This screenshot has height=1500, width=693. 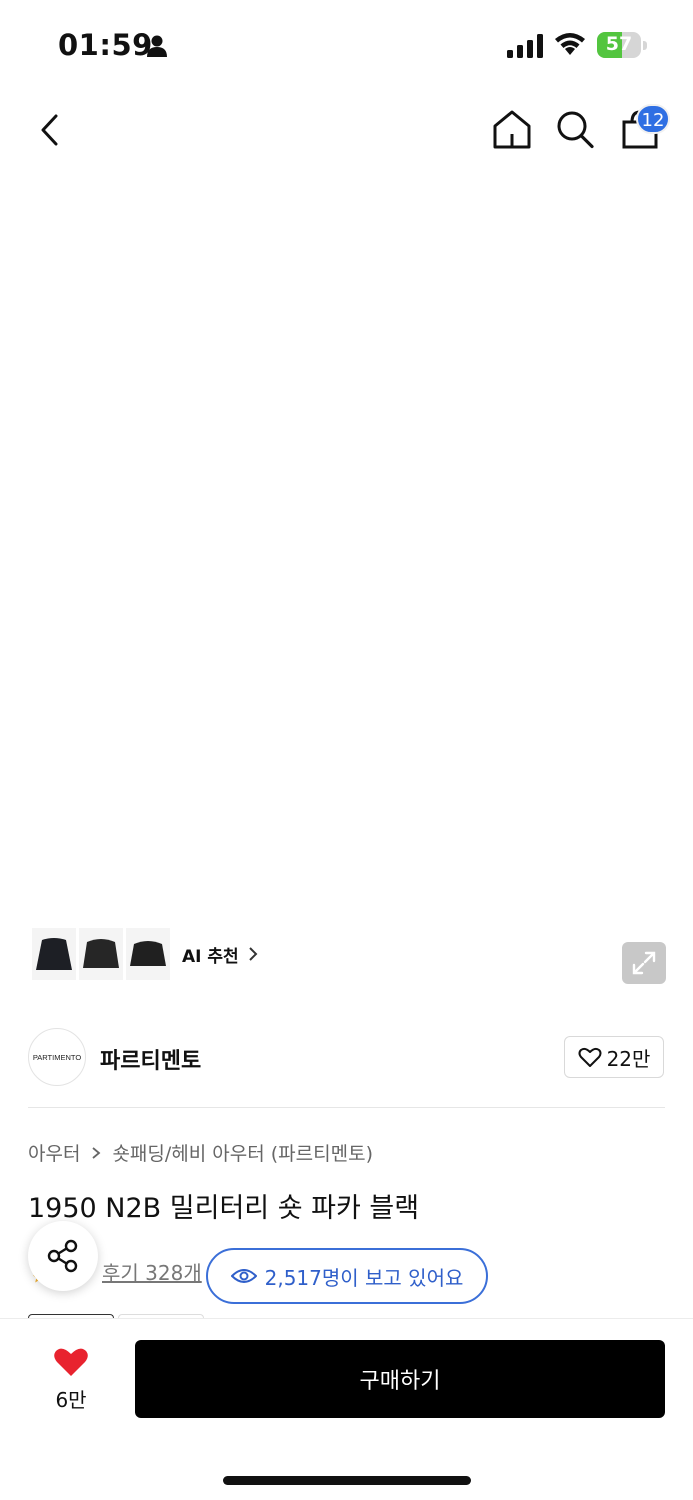 I want to click on expand-icon, so click(x=644, y=963).